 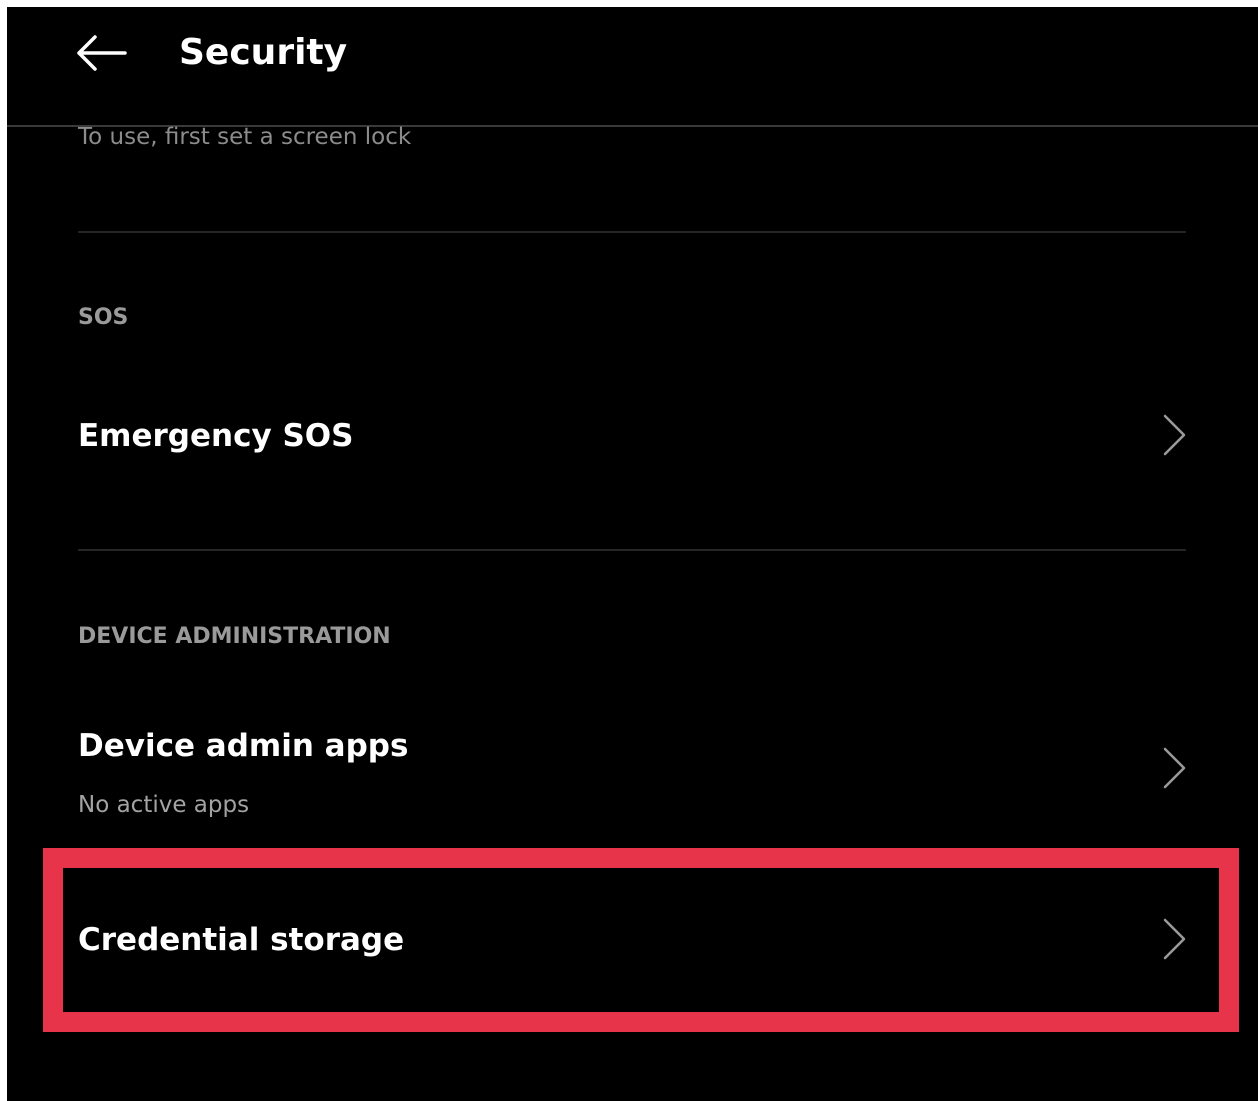 What do you see at coordinates (234, 636) in the screenshot?
I see `section-header-device-administration: DEVICE ADMINISTRATION` at bounding box center [234, 636].